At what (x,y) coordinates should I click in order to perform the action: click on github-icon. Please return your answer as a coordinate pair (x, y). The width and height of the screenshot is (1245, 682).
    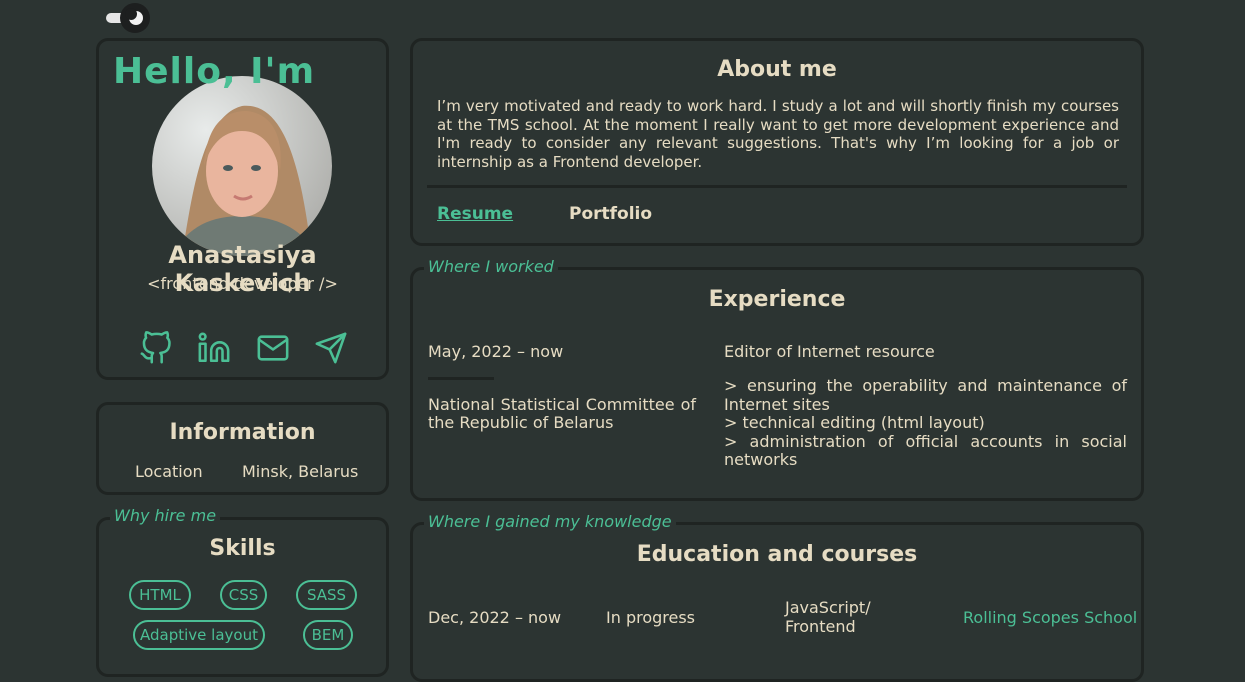
    Looking at the image, I should click on (156, 348).